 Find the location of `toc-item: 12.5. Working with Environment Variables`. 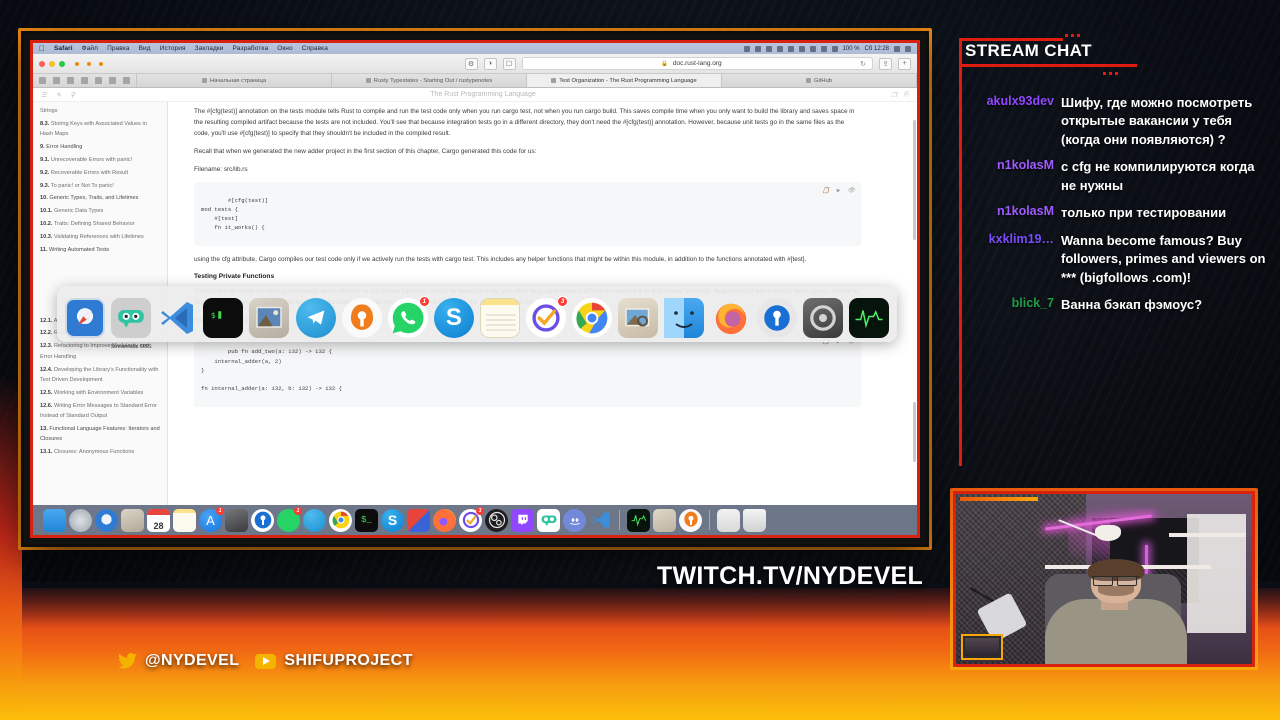

toc-item: 12.5. Working with Environment Variables is located at coordinates (100, 393).